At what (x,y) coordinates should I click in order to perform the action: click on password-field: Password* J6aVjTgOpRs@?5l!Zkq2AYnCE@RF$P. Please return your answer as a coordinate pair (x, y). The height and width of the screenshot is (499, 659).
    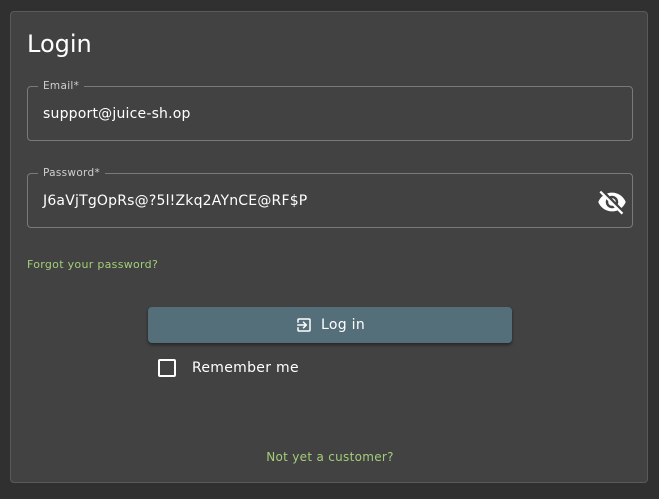
    Looking at the image, I should click on (330, 196).